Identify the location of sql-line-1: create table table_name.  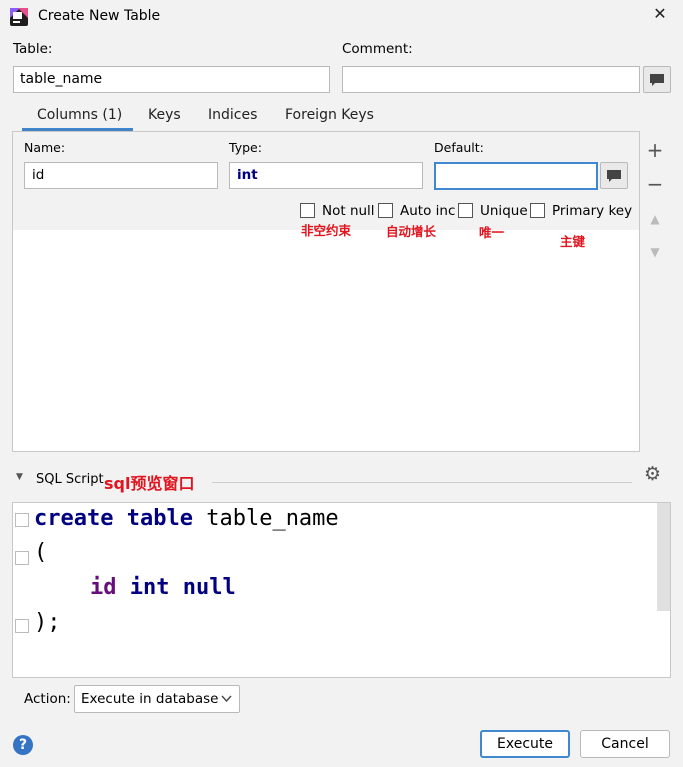
(186, 518).